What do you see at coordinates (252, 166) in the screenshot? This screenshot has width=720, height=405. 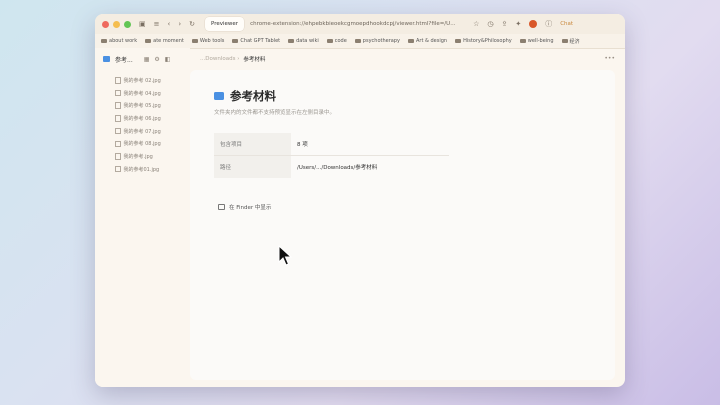 I see `info-key: 路径` at bounding box center [252, 166].